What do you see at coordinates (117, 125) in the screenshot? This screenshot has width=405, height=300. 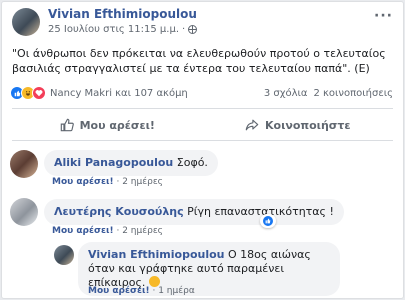 I see `like-button-label: Μου αρέσει!` at bounding box center [117, 125].